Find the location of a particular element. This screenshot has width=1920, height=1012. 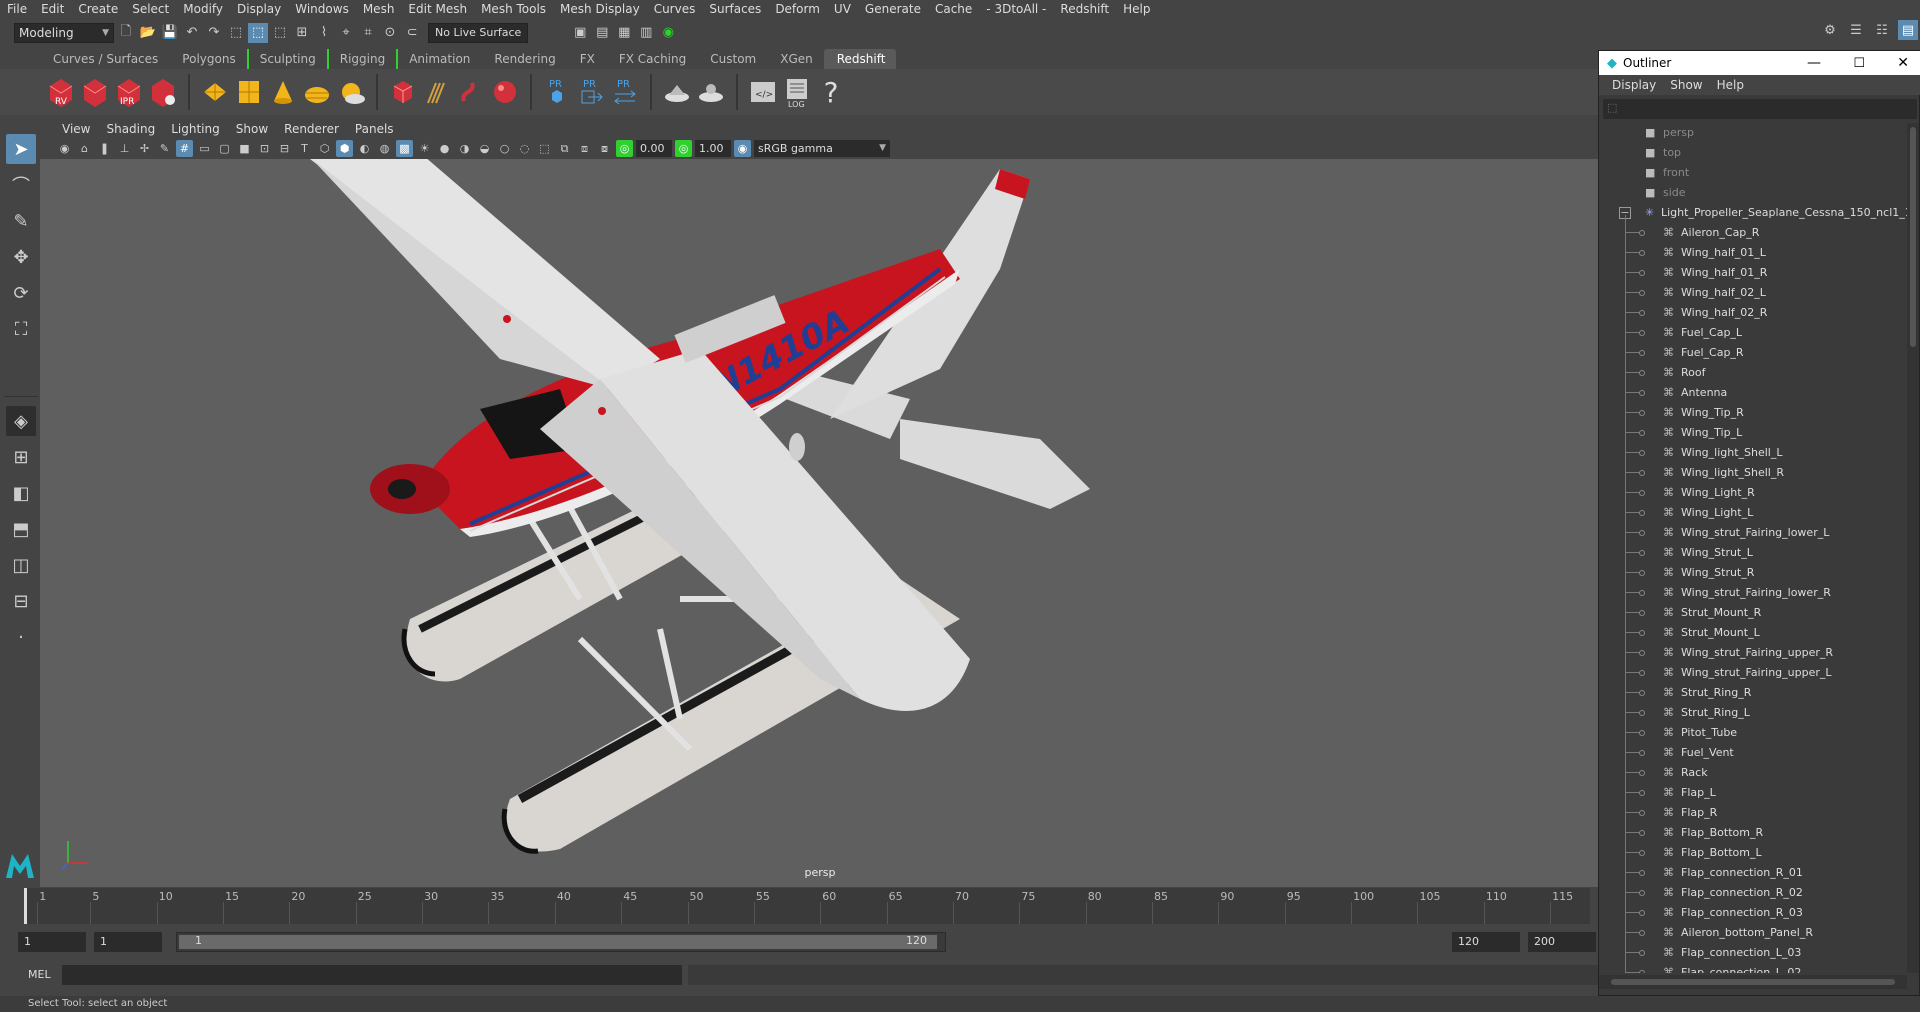

range-slider-bar: 1 120 is located at coordinates (561, 942).